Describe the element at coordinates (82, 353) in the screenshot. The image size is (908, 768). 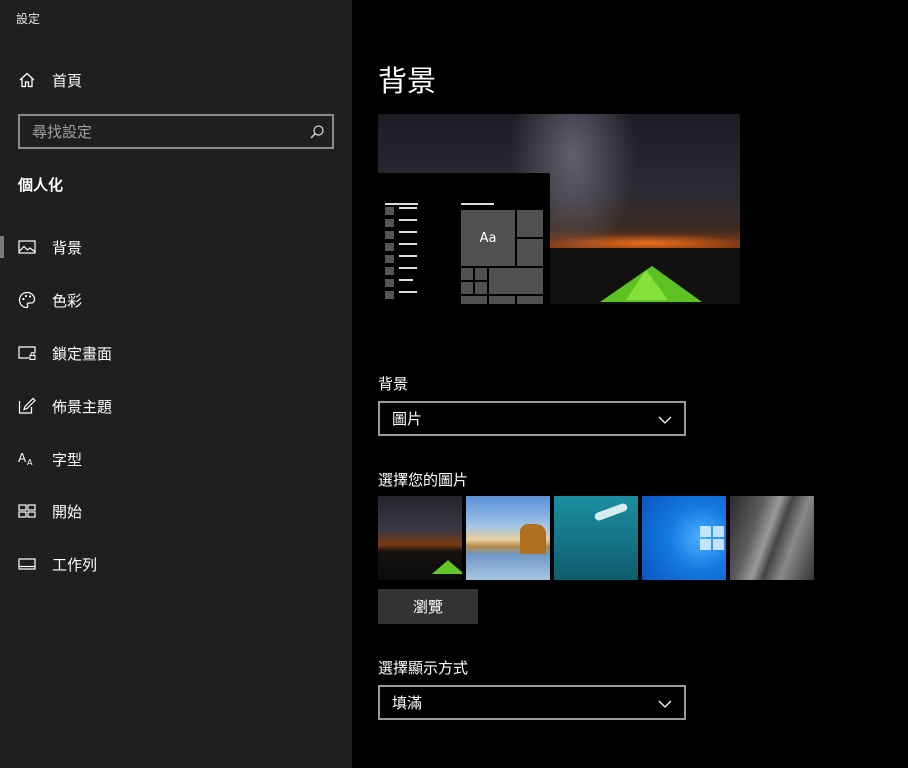
I see `sidebar-item-label: 鎖定畫面` at that location.